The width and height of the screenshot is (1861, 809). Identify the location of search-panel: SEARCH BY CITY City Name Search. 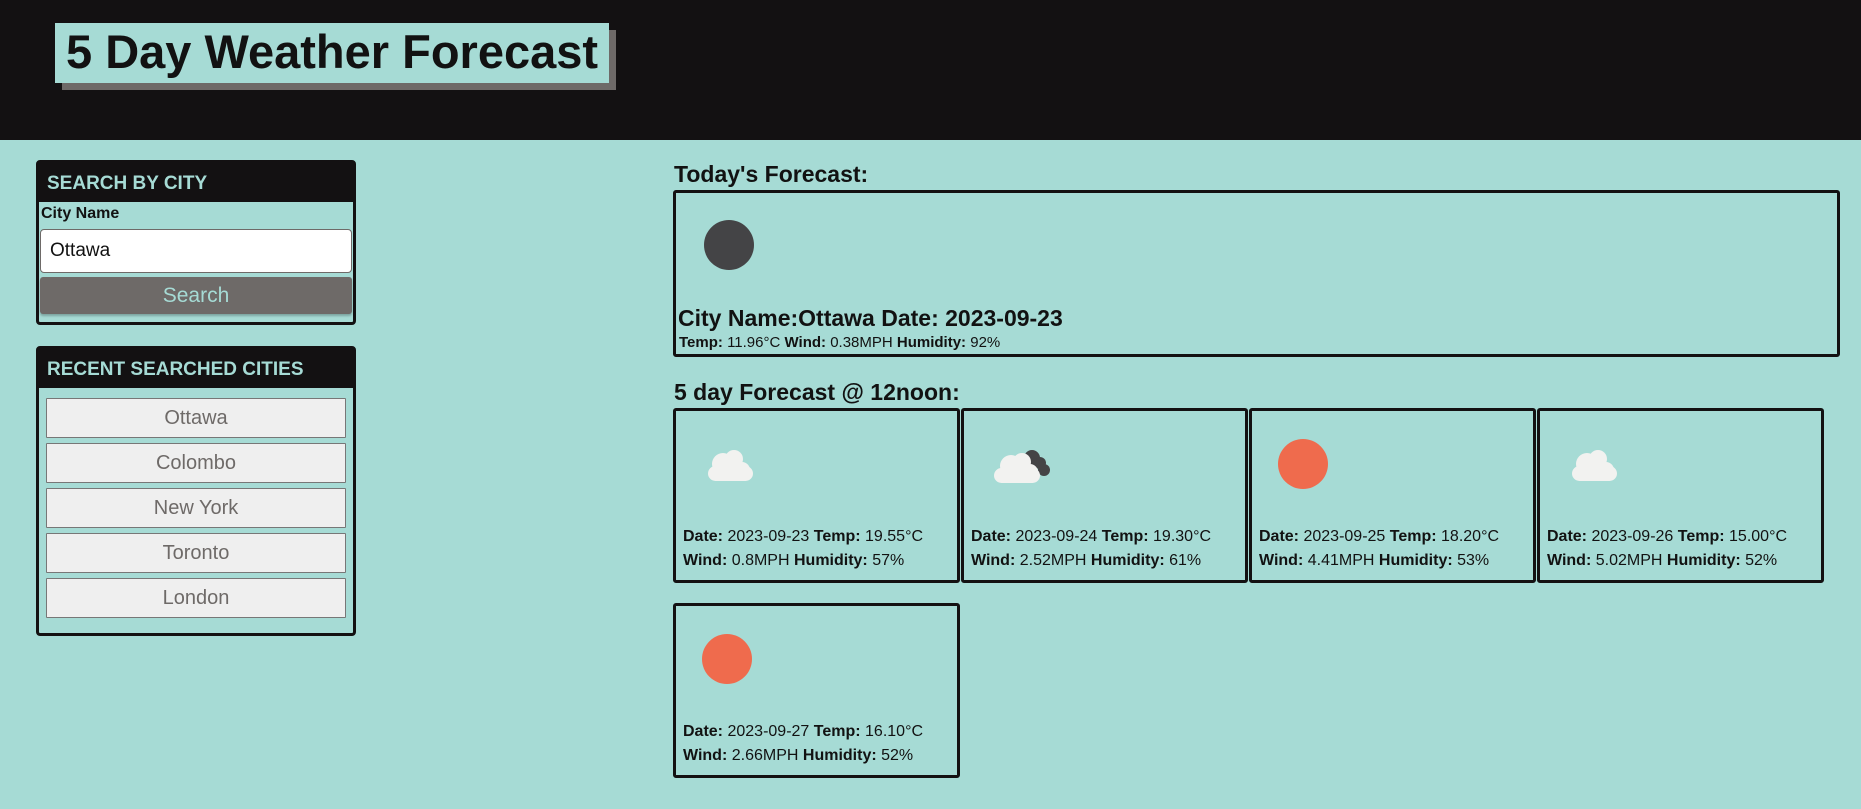
(196, 242).